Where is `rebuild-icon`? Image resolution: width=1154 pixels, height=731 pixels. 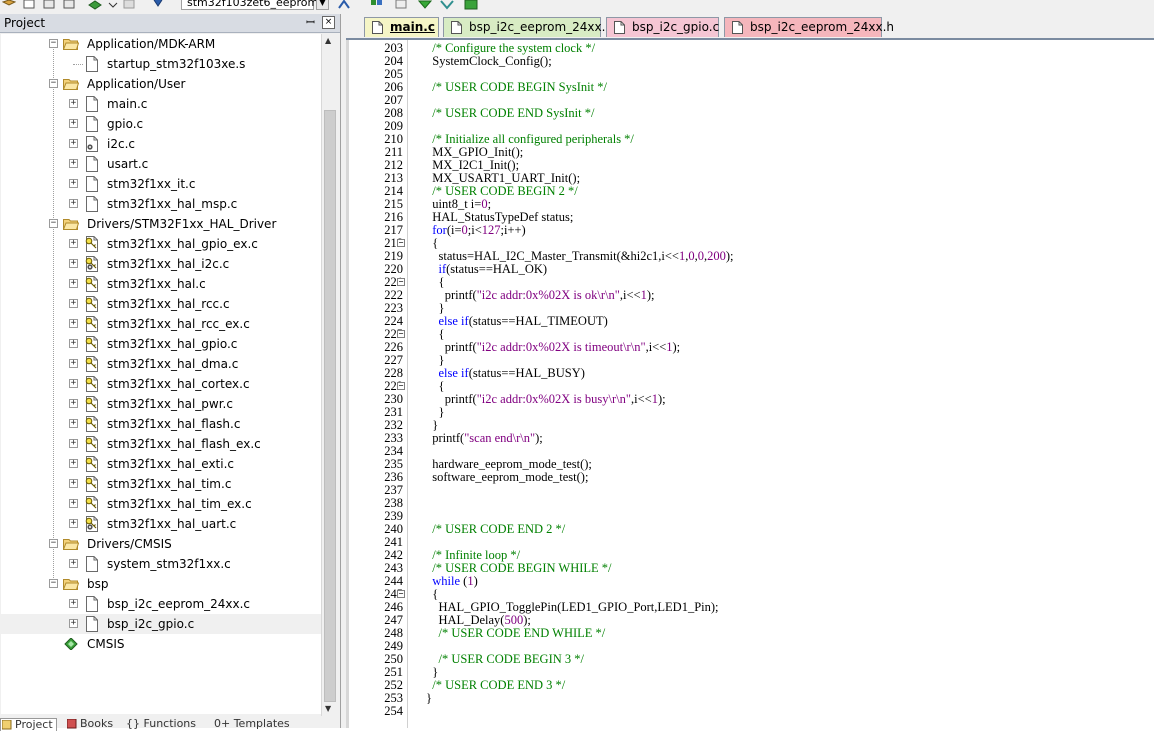
rebuild-icon is located at coordinates (69, 5).